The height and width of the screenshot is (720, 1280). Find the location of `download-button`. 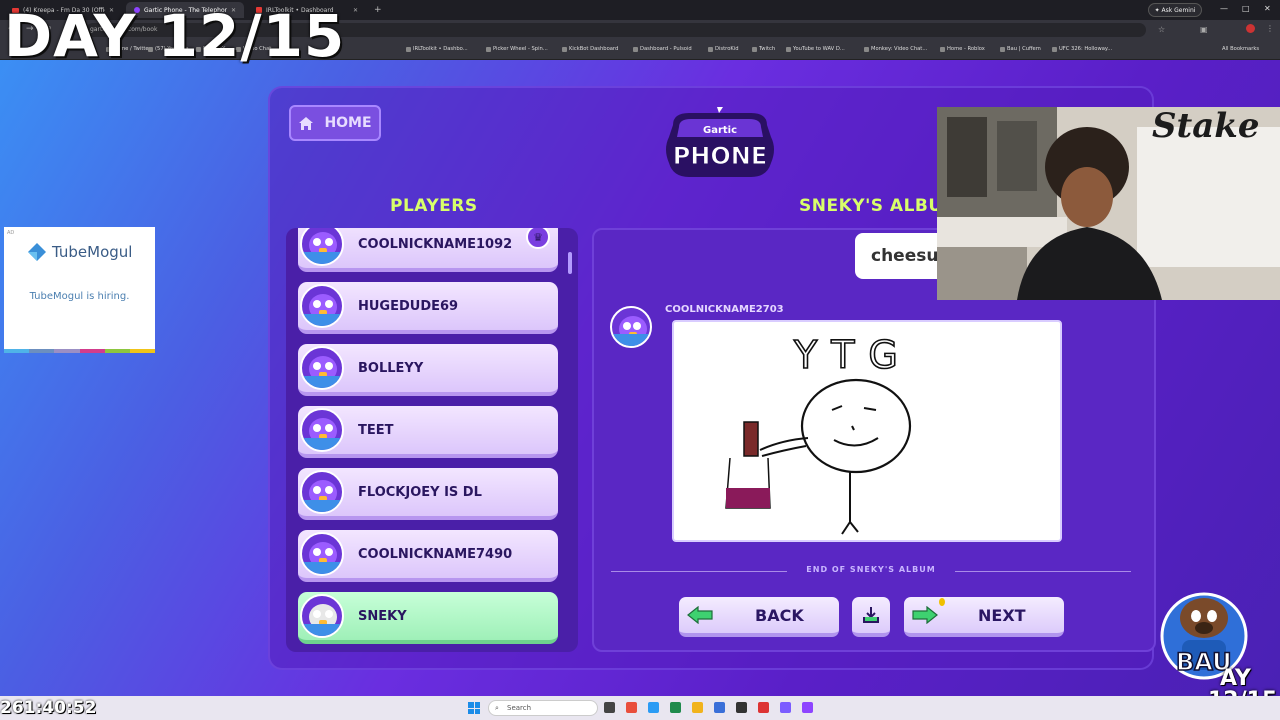

download-button is located at coordinates (871, 617).